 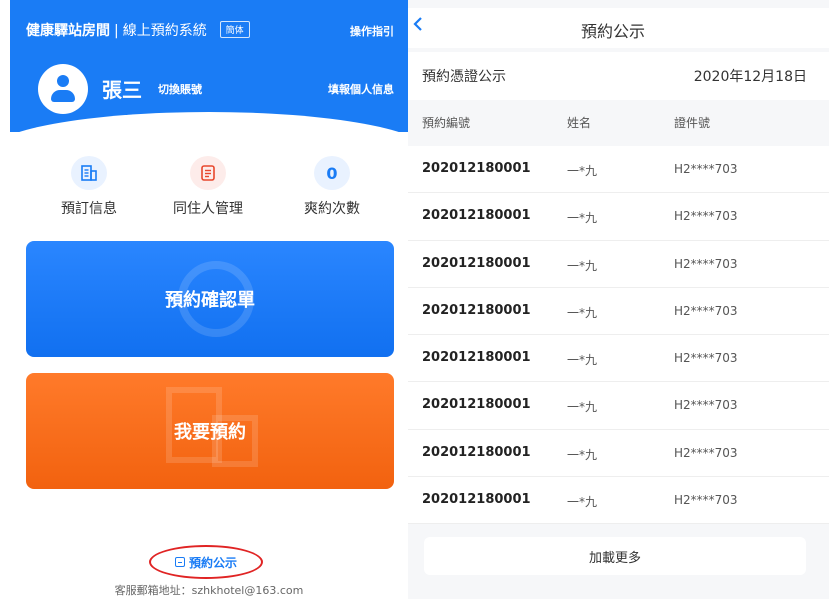 What do you see at coordinates (209, 590) in the screenshot?
I see `service-email: 客服郵箱地址：szhkhotel@163.com` at bounding box center [209, 590].